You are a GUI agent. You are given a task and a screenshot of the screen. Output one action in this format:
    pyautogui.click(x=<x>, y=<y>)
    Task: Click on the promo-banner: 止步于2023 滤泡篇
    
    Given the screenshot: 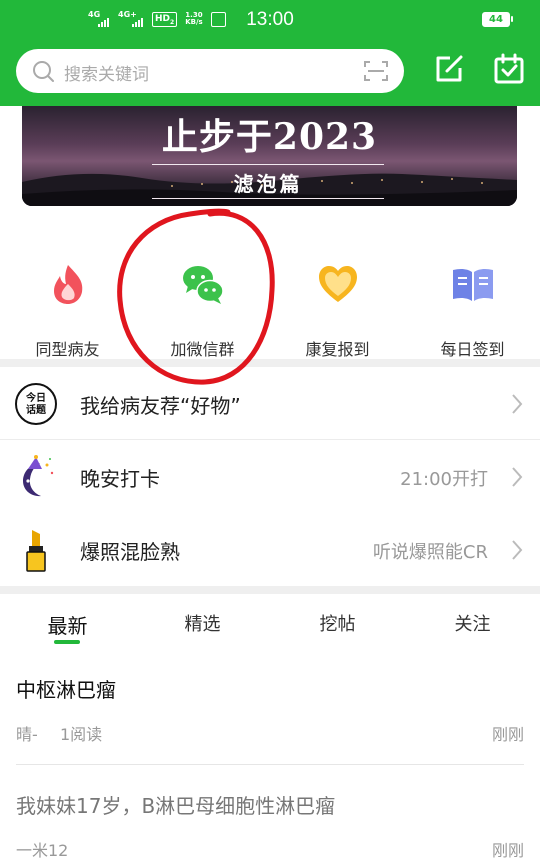 What is the action you would take?
    pyautogui.click(x=269, y=156)
    